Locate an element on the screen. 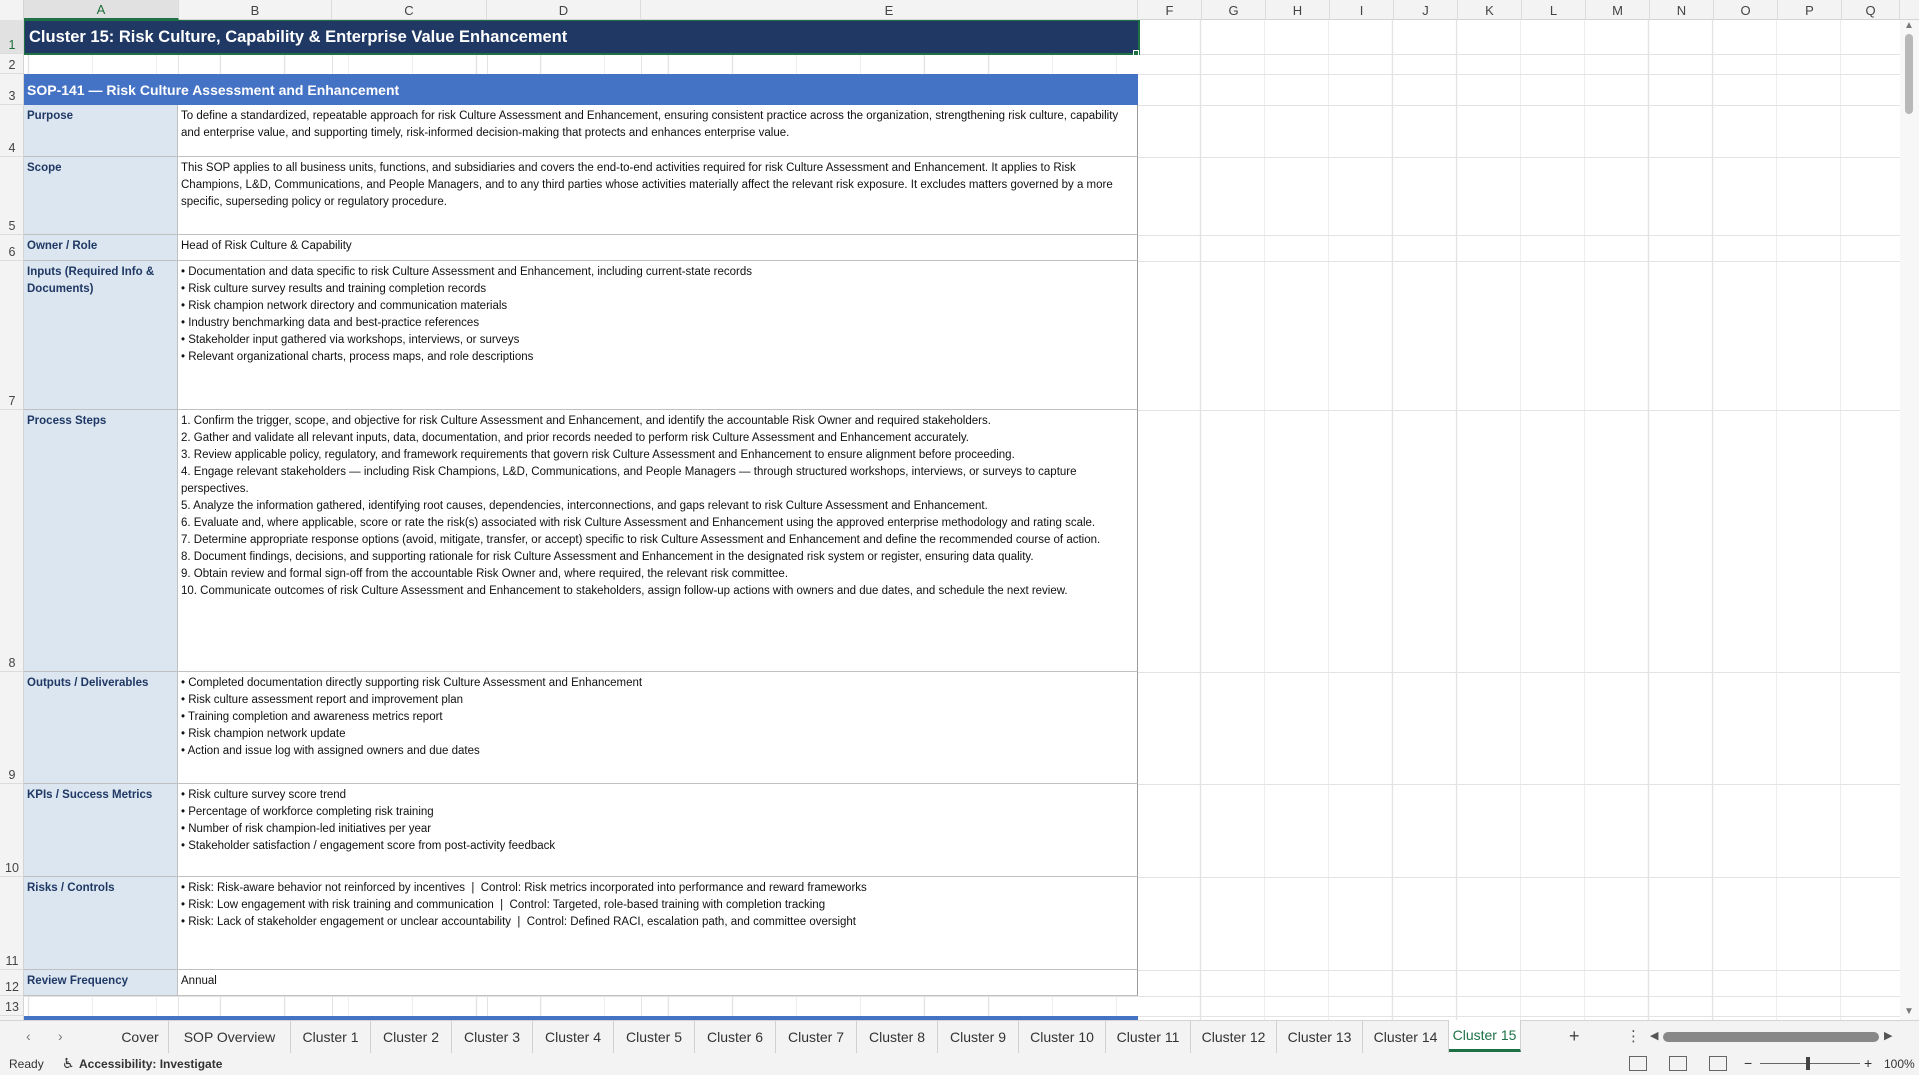  column-header-g: G is located at coordinates (1234, 10).